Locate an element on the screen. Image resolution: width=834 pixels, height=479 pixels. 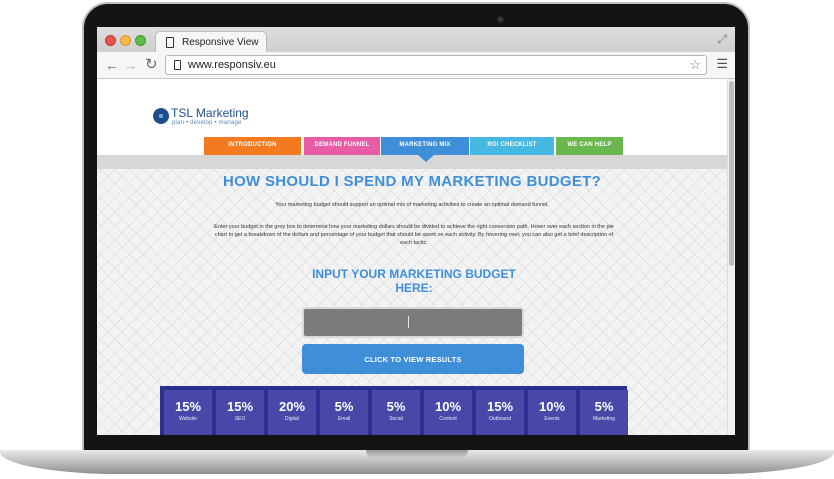
budget-input is located at coordinates (413, 322).